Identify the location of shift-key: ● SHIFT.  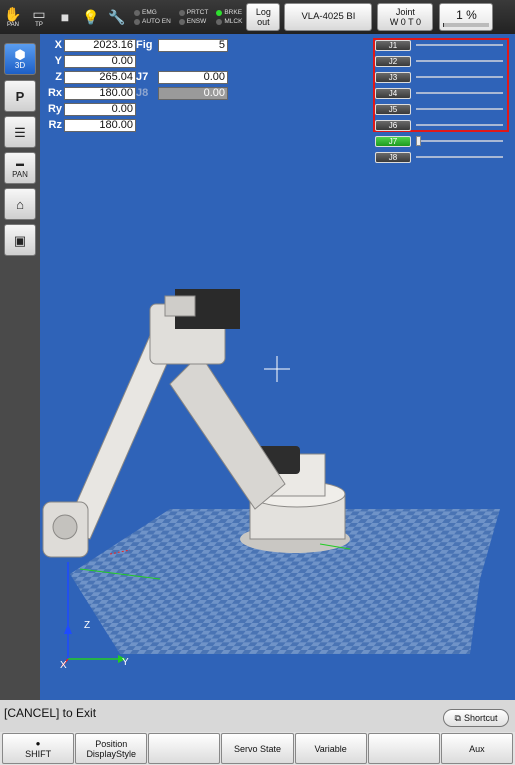
(38, 748).